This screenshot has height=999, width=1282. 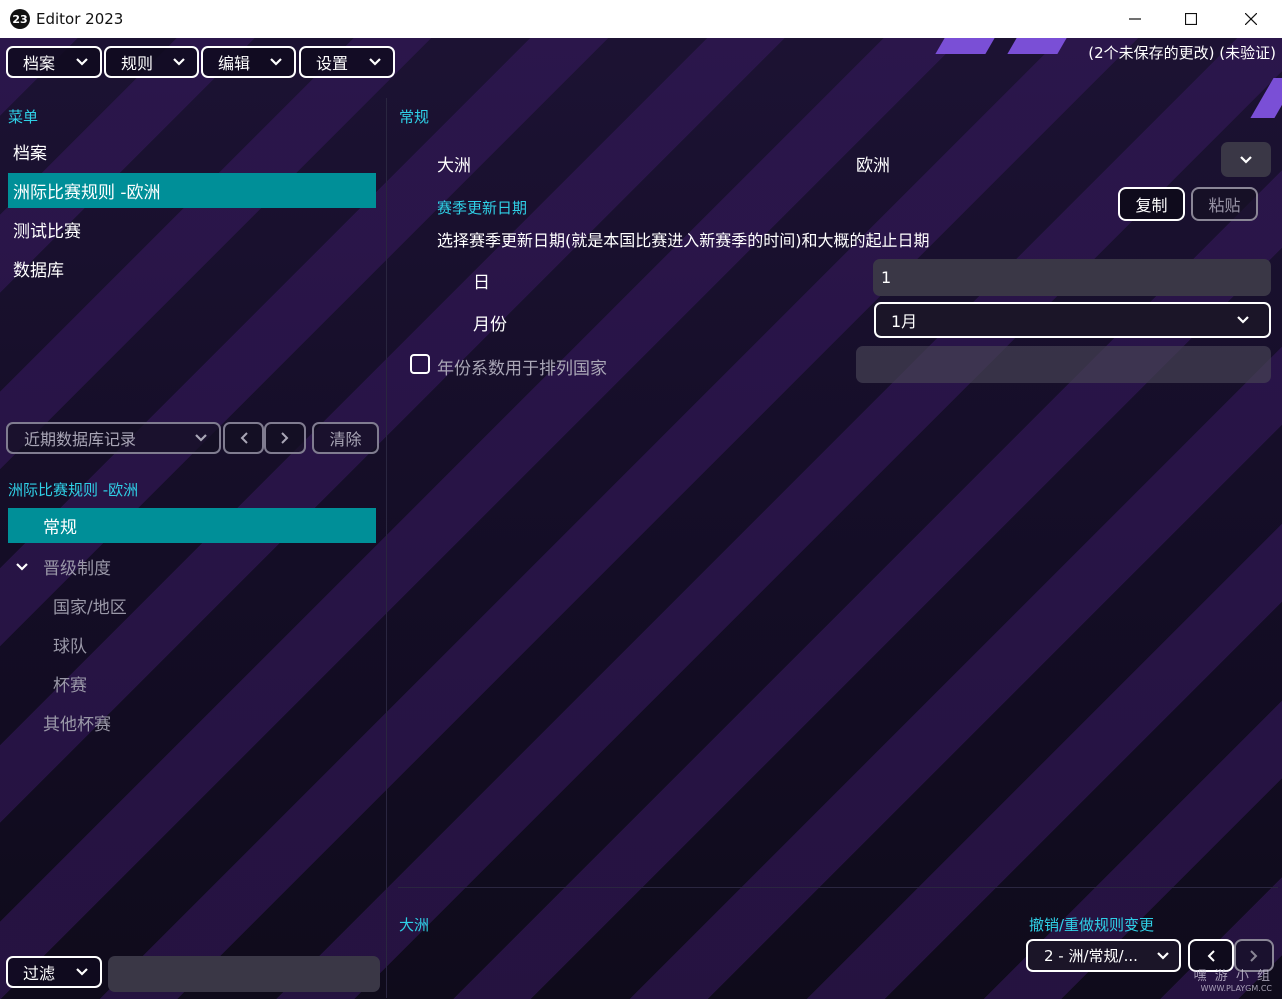 What do you see at coordinates (332, 63) in the screenshot?
I see `menu-settings-label: 设置` at bounding box center [332, 63].